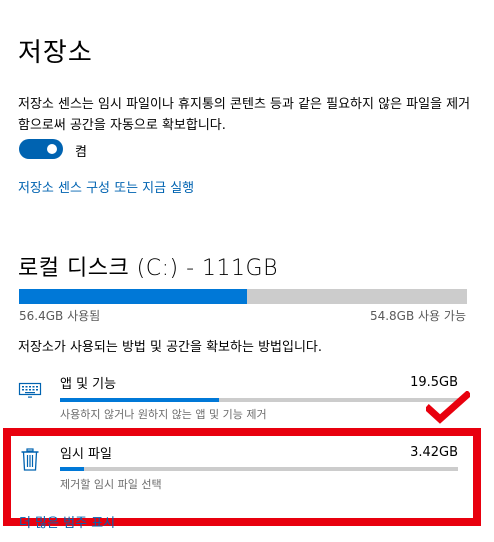 The height and width of the screenshot is (542, 494). I want to click on toggle-state-label: 켬, so click(81, 152).